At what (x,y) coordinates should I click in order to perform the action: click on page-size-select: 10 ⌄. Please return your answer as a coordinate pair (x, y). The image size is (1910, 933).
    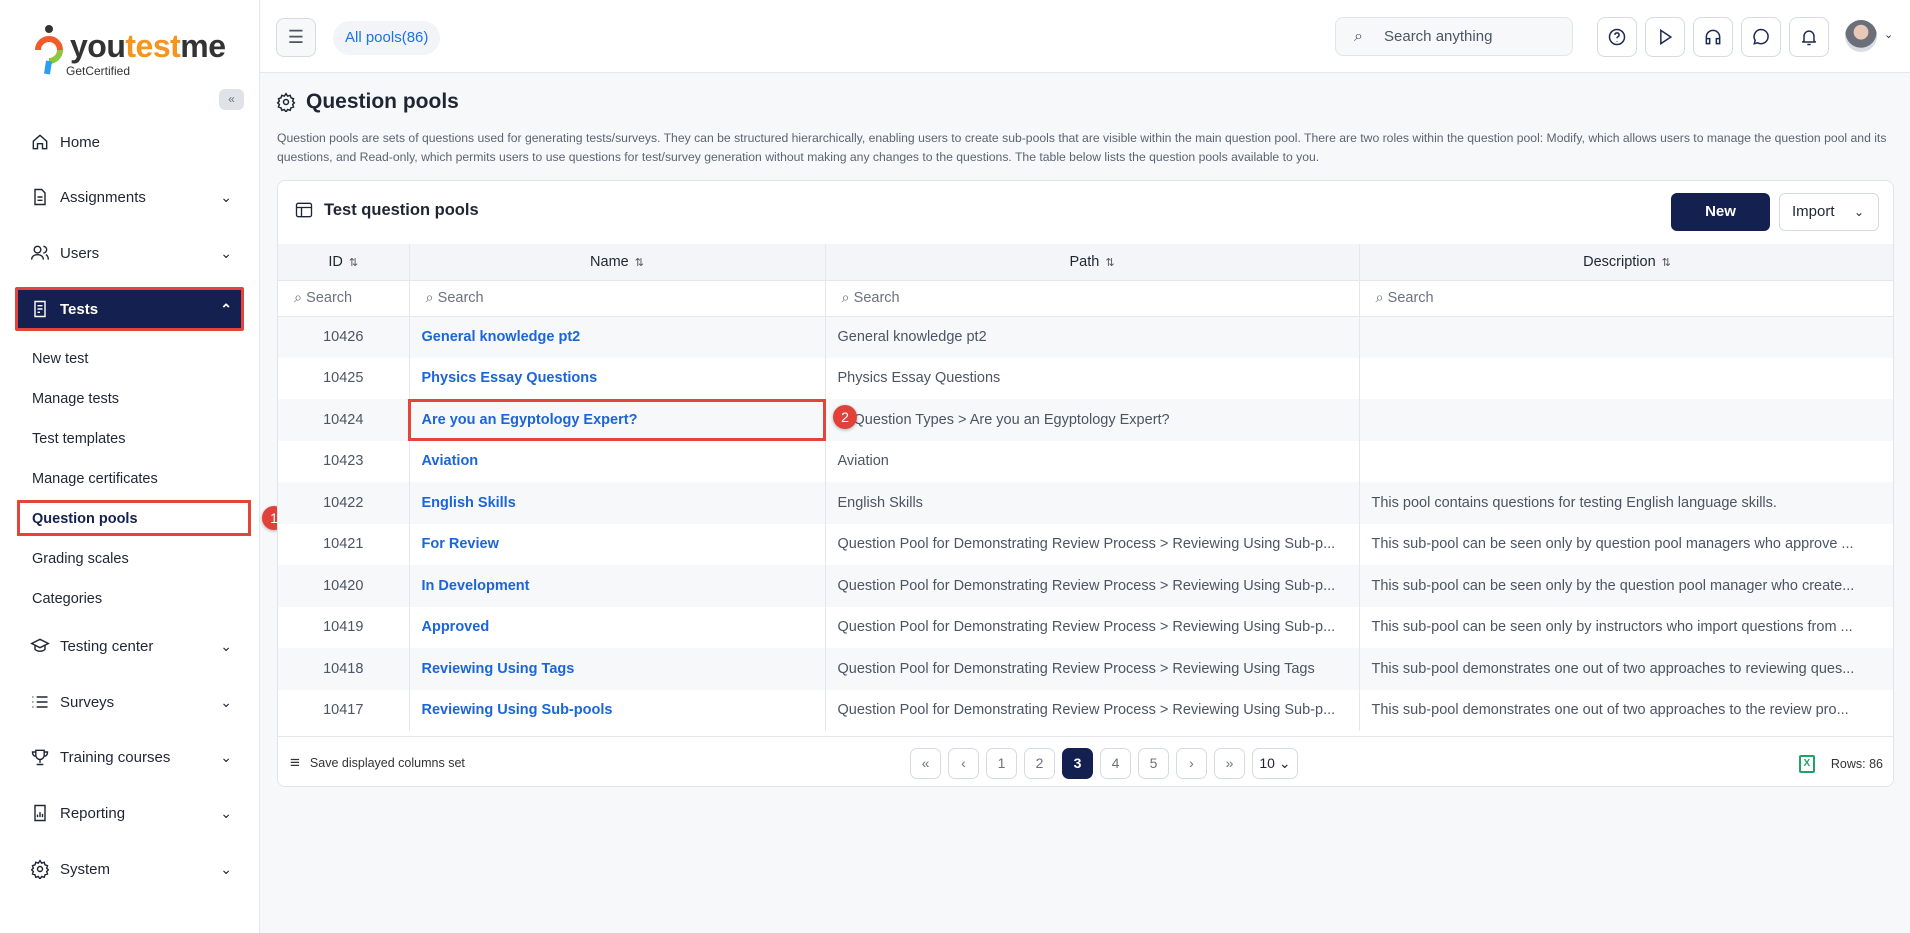
    Looking at the image, I should click on (1275, 763).